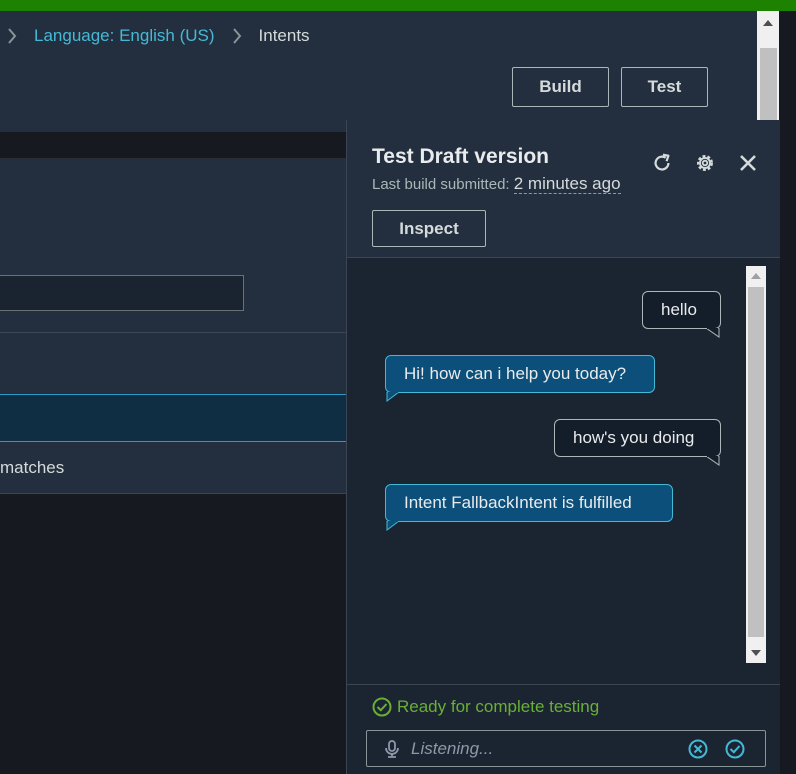  Describe the element at coordinates (735, 749) in the screenshot. I see `submit-check-icon` at that location.